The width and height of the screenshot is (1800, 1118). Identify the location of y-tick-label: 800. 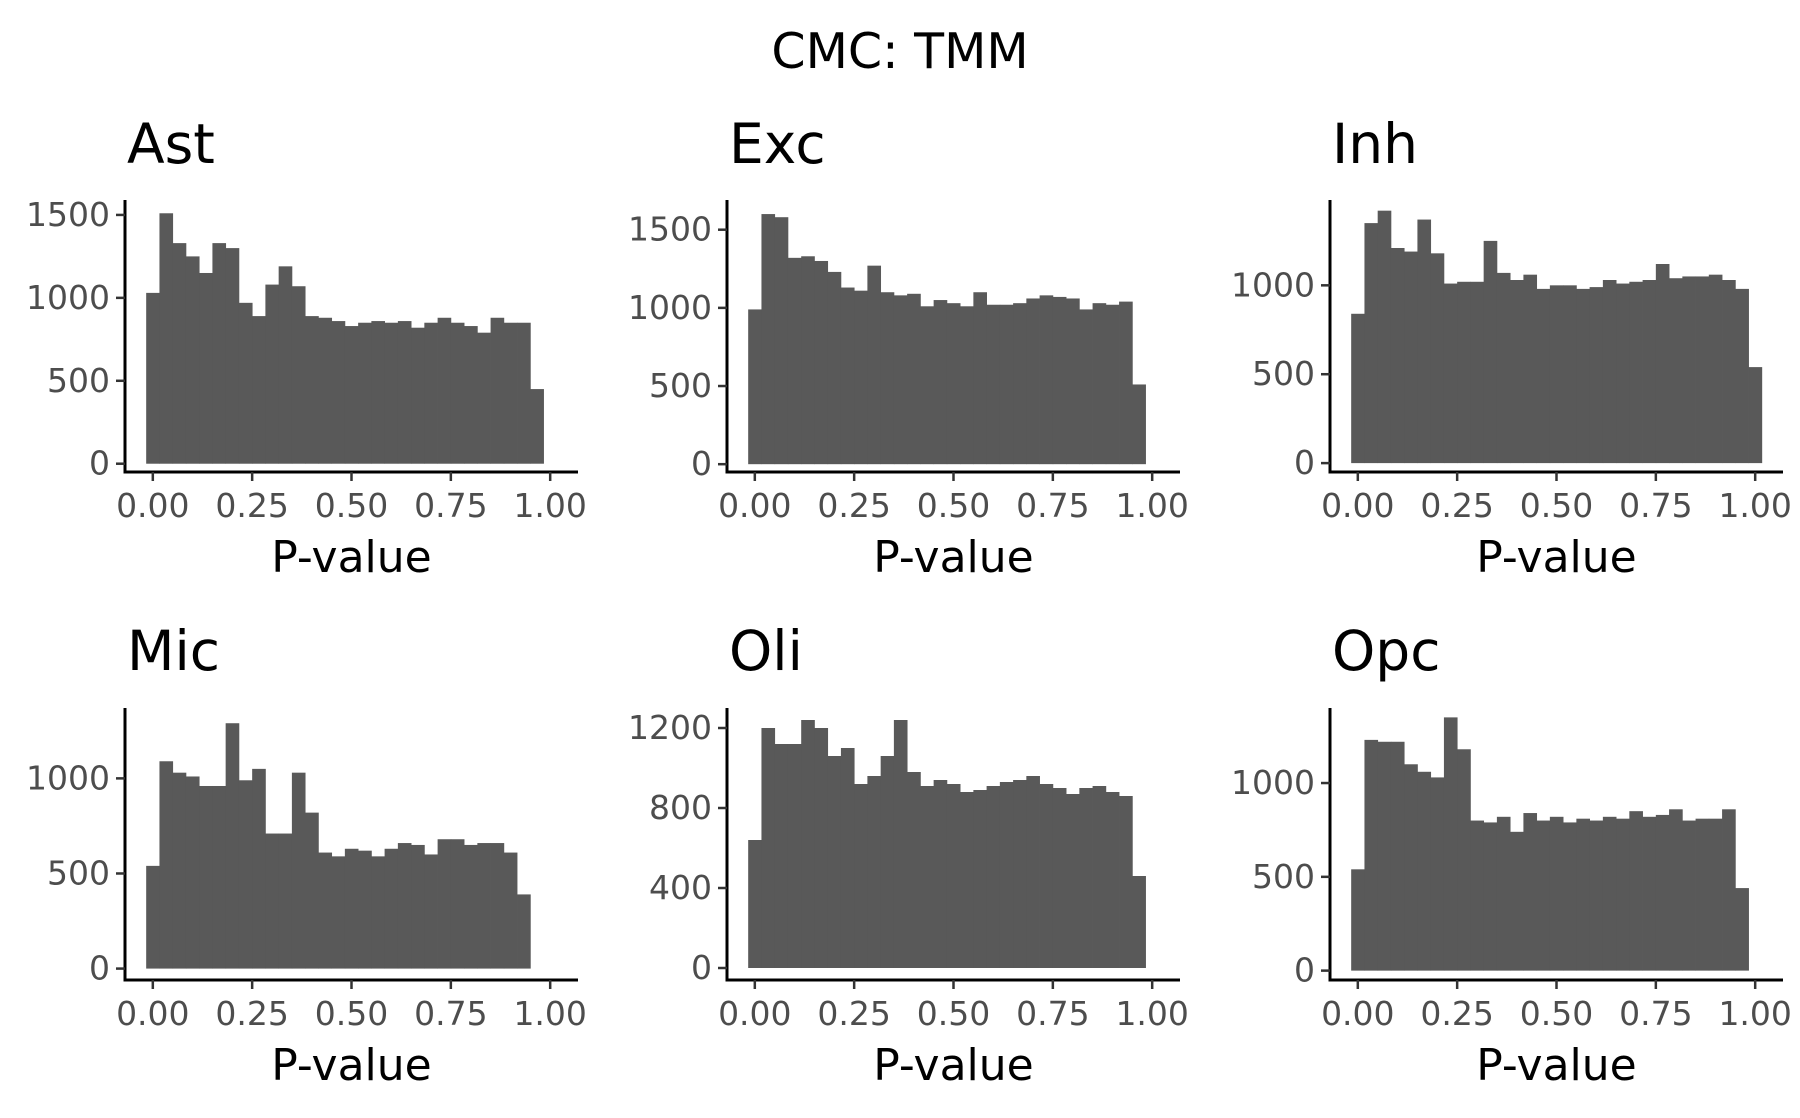
(680, 807).